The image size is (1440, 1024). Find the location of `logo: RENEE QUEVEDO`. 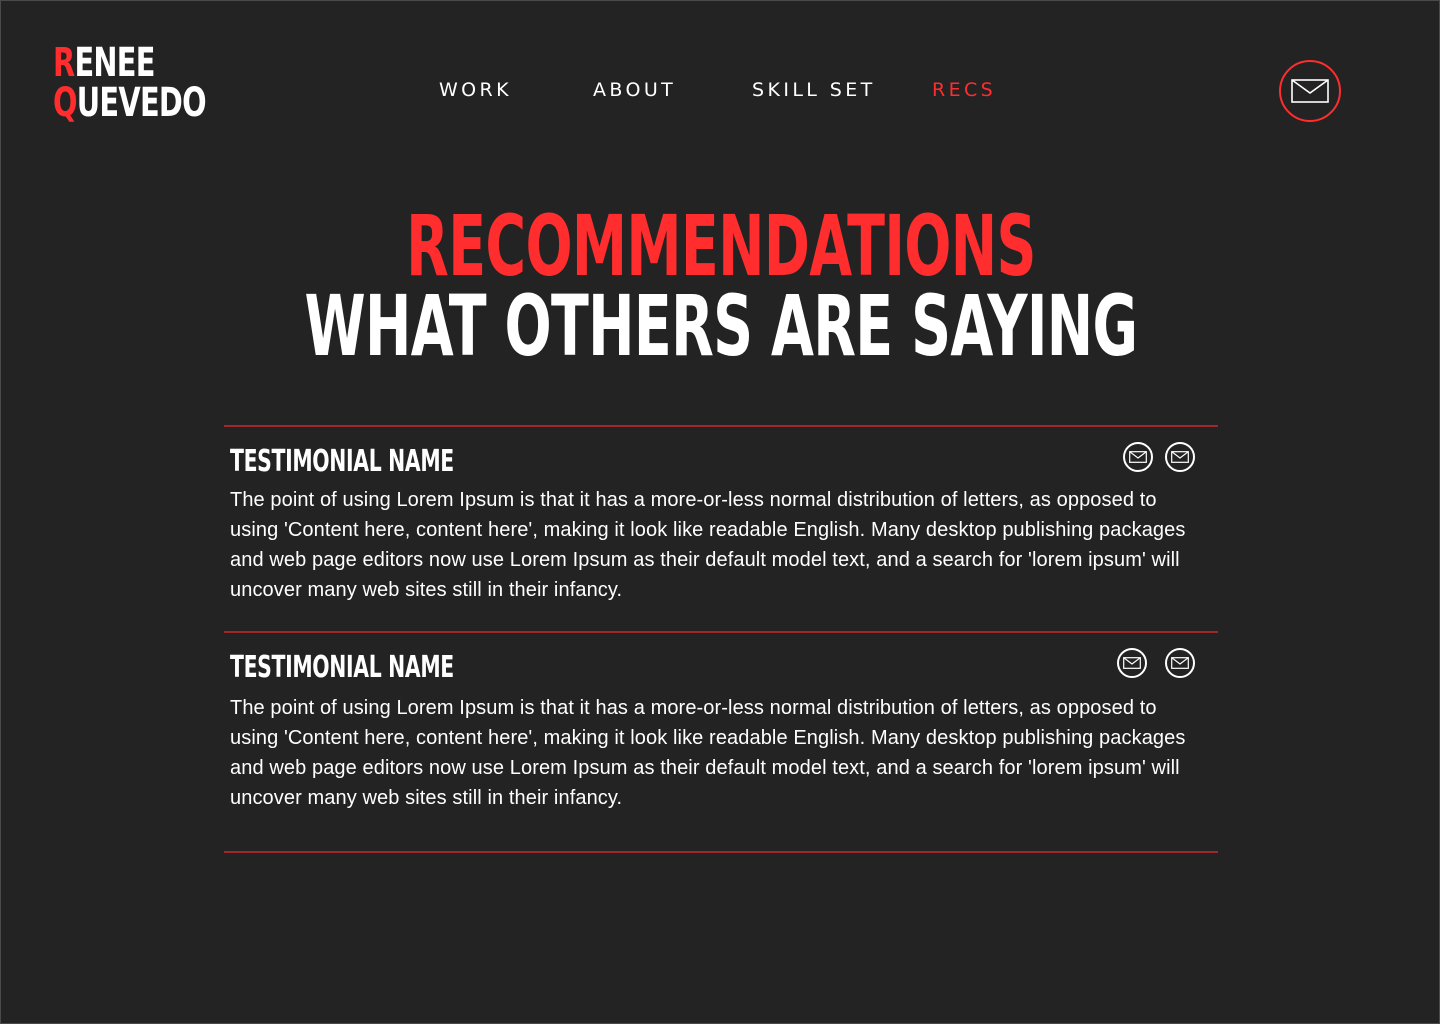

logo: RENEE QUEVEDO is located at coordinates (130, 84).